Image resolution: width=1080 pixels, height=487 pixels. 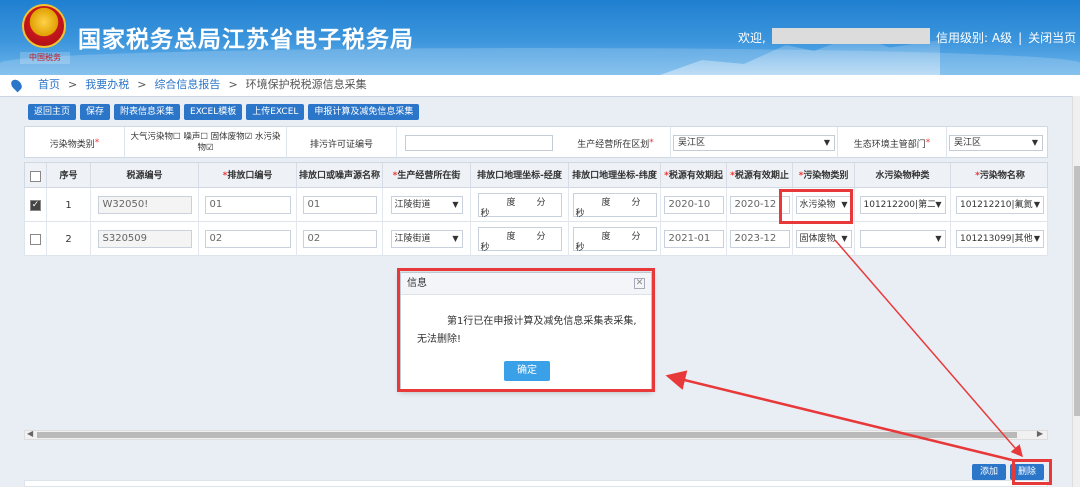 What do you see at coordinates (247, 239) in the screenshot?
I see `outlet-no-field: 02` at bounding box center [247, 239].